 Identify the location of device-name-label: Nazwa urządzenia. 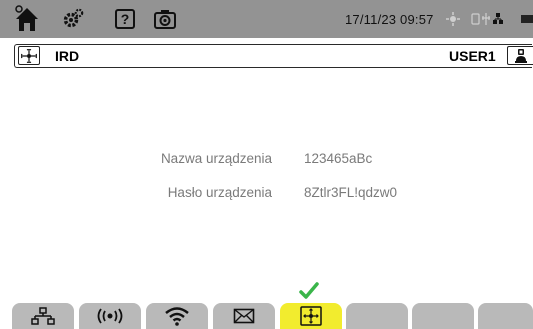
(216, 158).